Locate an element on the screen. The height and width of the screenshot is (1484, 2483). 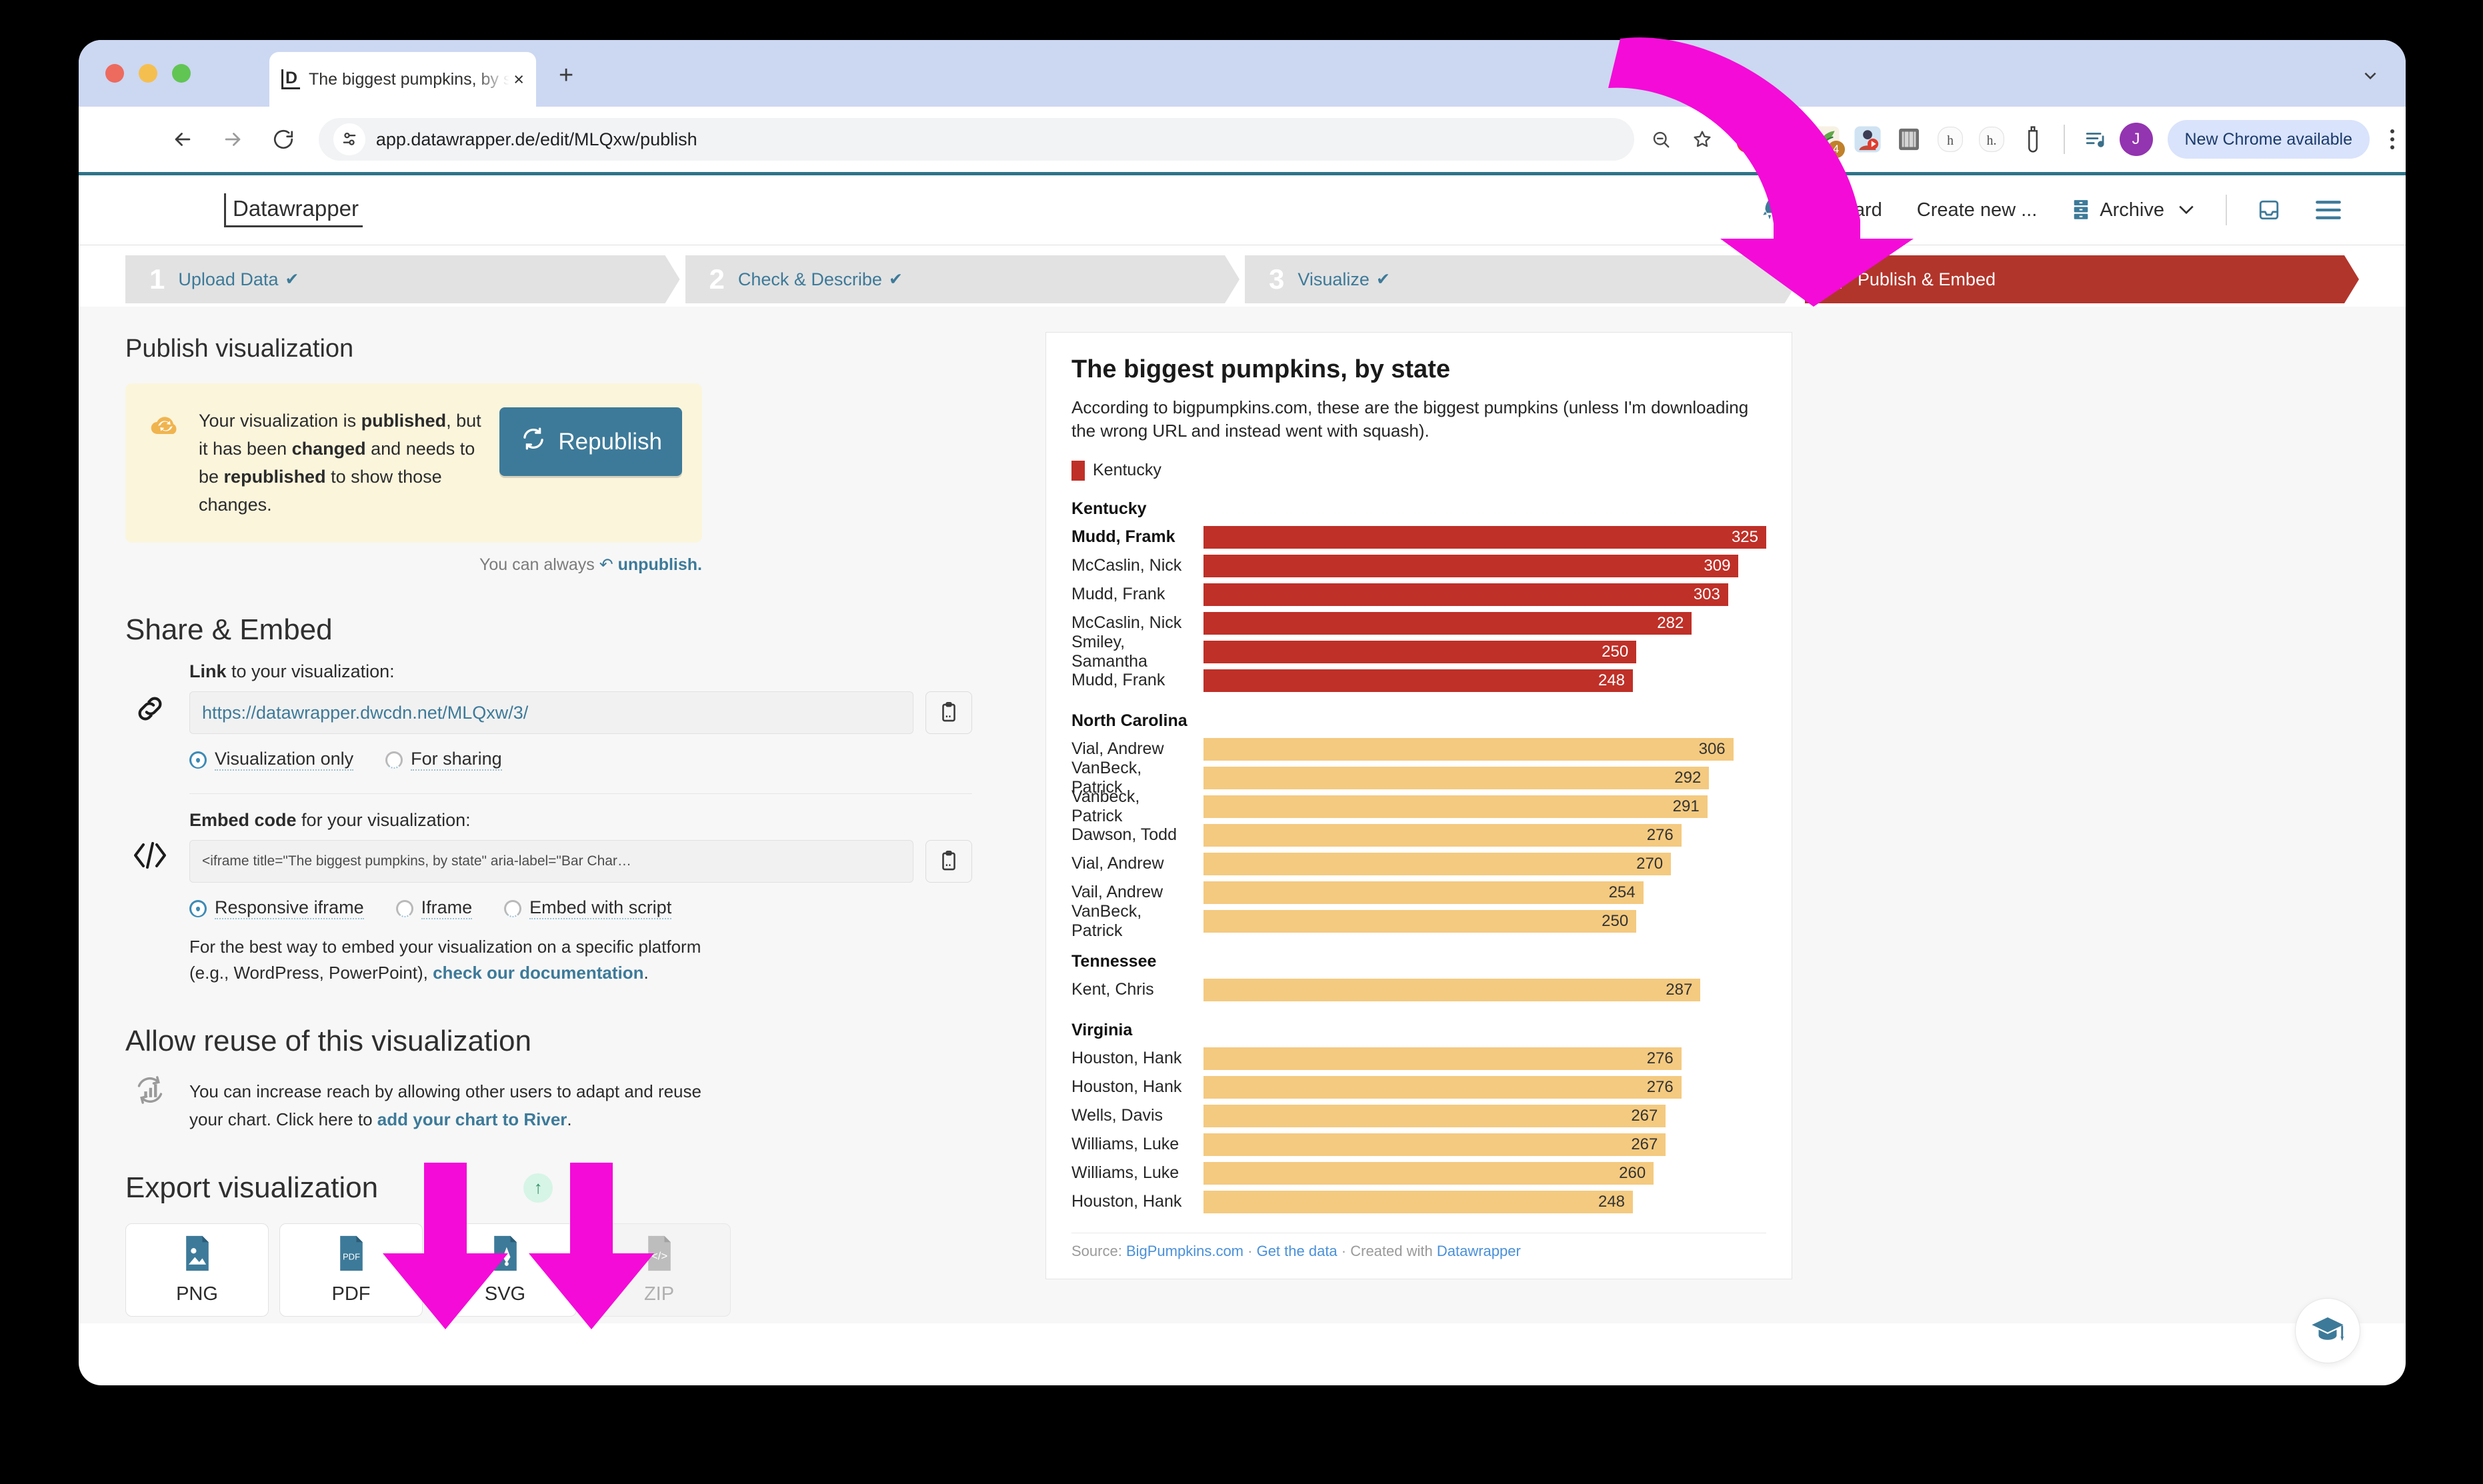
bar-row: Kent, Chris 287 is located at coordinates (1418, 990).